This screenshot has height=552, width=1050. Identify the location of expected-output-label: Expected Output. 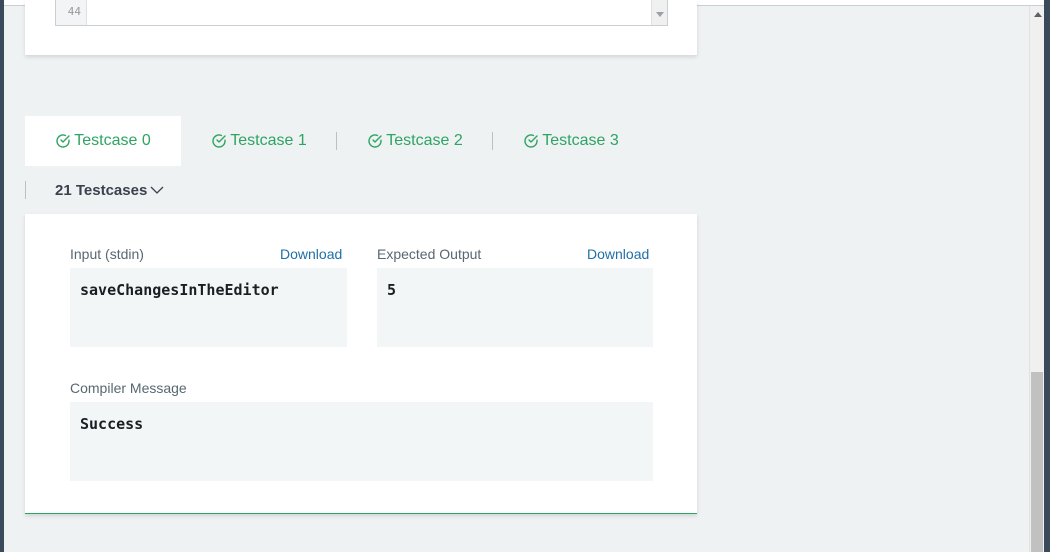
(429, 254).